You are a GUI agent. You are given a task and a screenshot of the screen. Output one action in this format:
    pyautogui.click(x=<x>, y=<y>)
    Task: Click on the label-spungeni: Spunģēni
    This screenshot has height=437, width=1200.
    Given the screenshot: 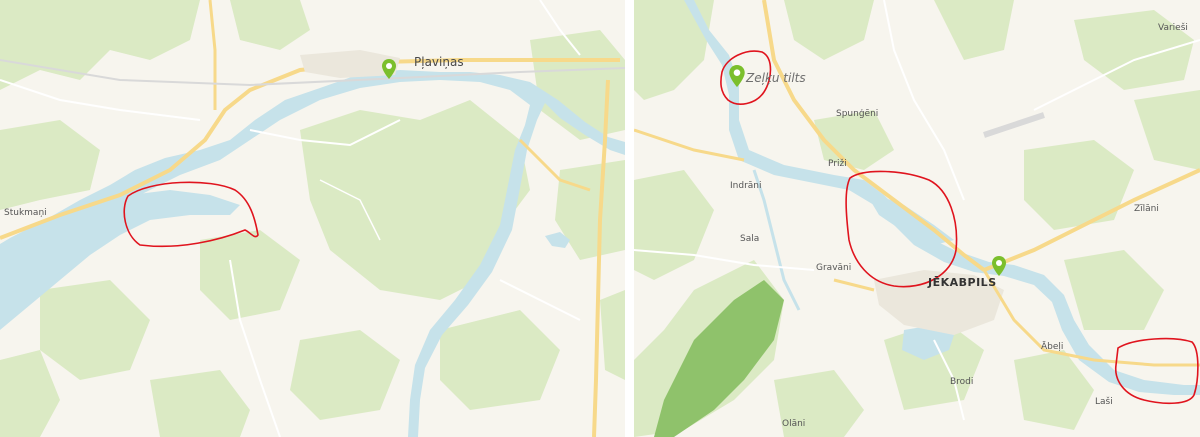 What is the action you would take?
    pyautogui.click(x=857, y=114)
    